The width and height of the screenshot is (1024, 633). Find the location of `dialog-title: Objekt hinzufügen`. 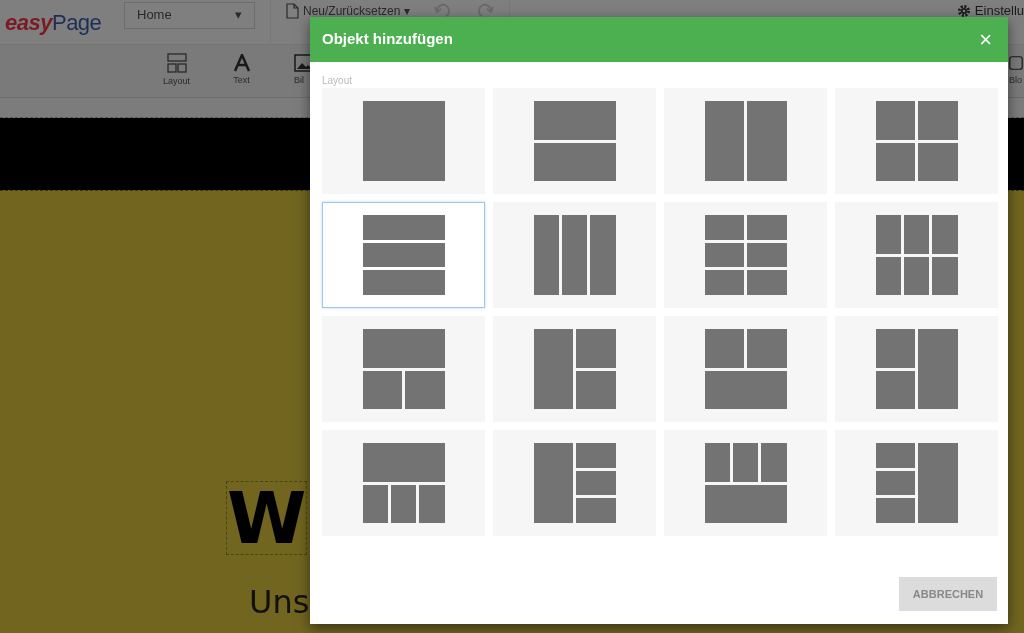

dialog-title: Objekt hinzufügen is located at coordinates (387, 39).